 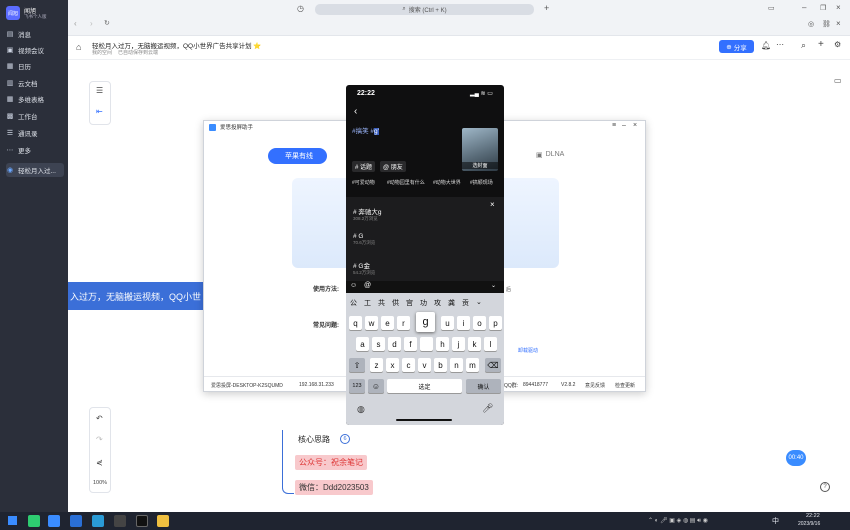 I want to click on cover-thumbnail: 选封面, so click(x=480, y=149).